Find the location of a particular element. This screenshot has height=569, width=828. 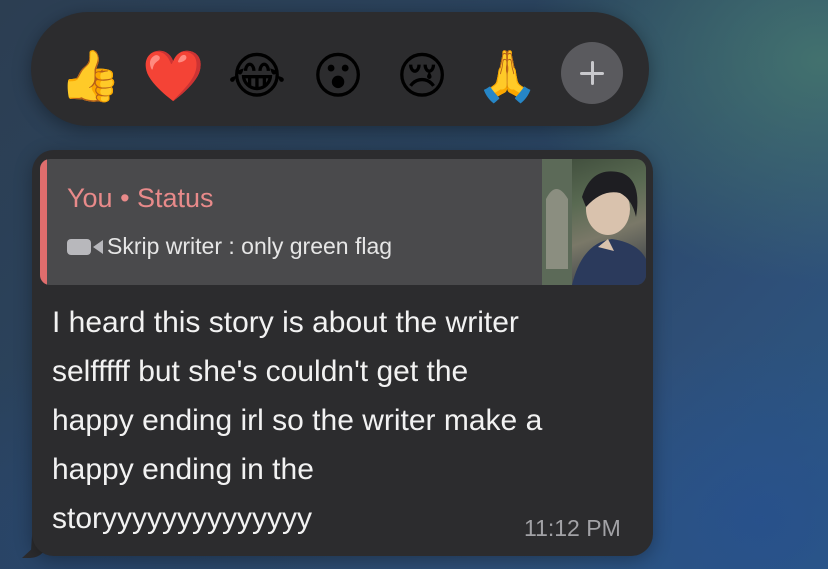

message-line: selfffff but she's couldn't get the is located at coordinates (260, 371).